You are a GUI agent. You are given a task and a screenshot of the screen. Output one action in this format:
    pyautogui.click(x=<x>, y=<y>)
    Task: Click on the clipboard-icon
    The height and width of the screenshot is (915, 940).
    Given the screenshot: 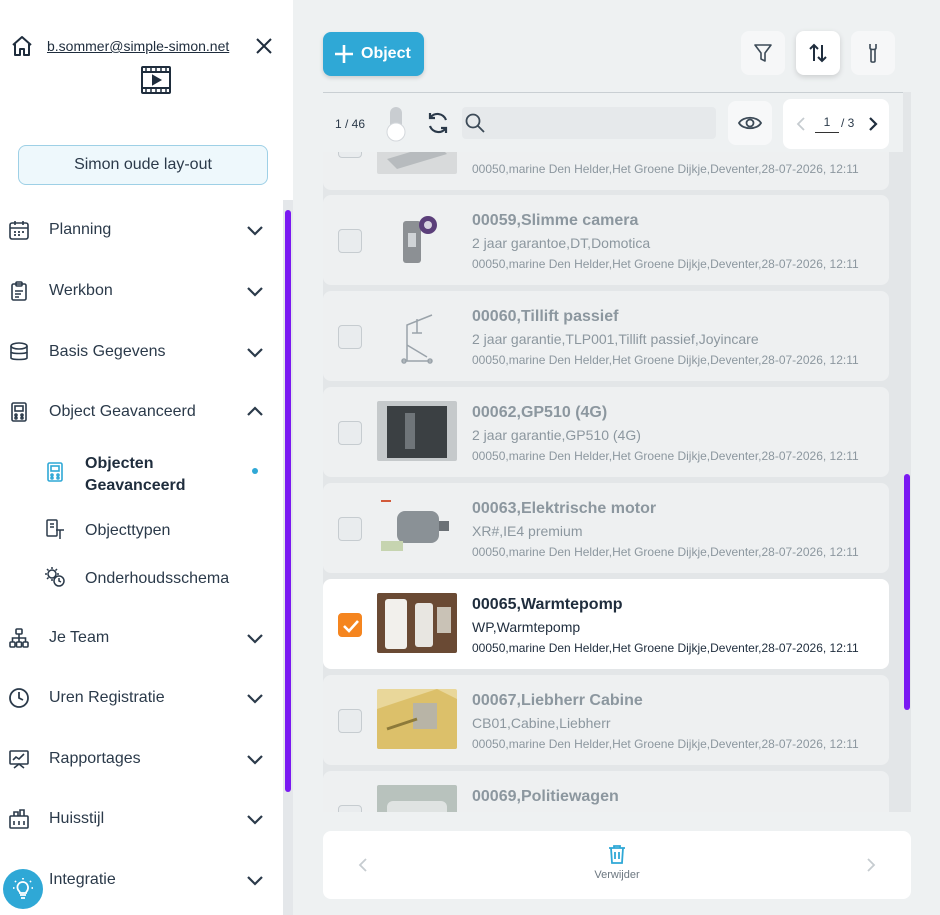 What is the action you would take?
    pyautogui.click(x=19, y=291)
    